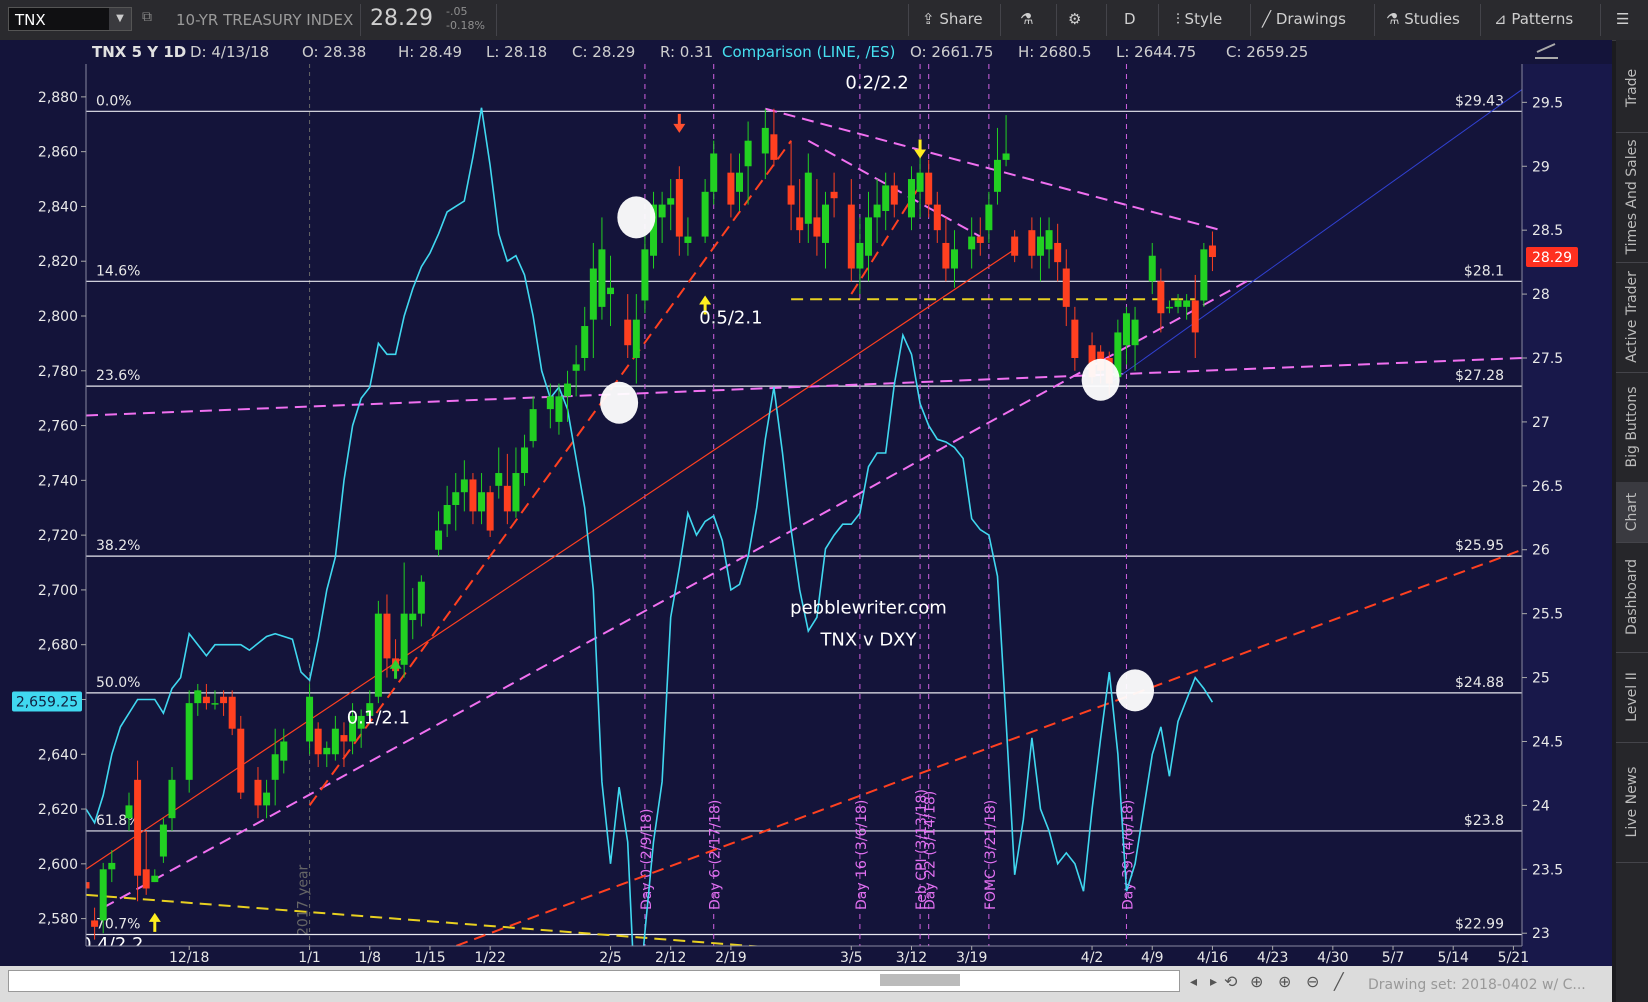  I want to click on patterns-label: Patterns, so click(1542, 19).